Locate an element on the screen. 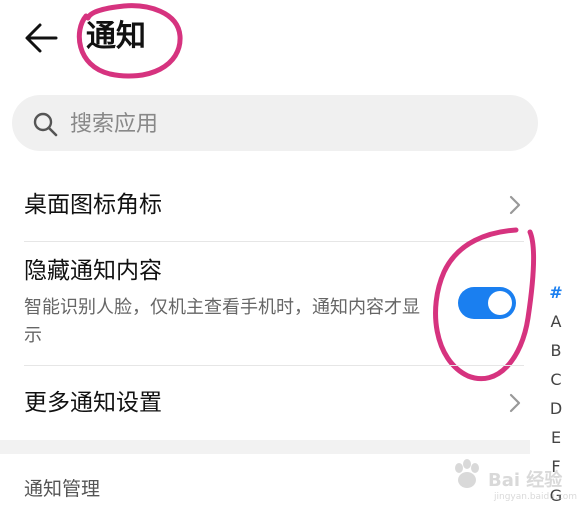 The height and width of the screenshot is (515, 577). page-title: 通知 is located at coordinates (116, 36).